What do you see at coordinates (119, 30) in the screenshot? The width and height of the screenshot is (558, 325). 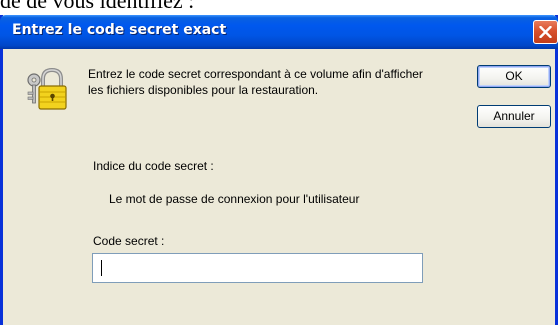 I see `dialog-title: Entrez le code secret exact` at bounding box center [119, 30].